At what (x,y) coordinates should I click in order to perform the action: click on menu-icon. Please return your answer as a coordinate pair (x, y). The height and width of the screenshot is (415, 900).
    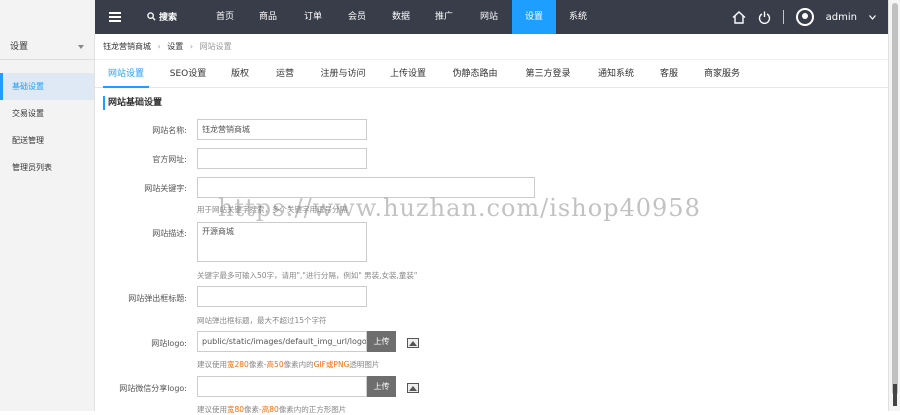
    Looking at the image, I should click on (115, 17).